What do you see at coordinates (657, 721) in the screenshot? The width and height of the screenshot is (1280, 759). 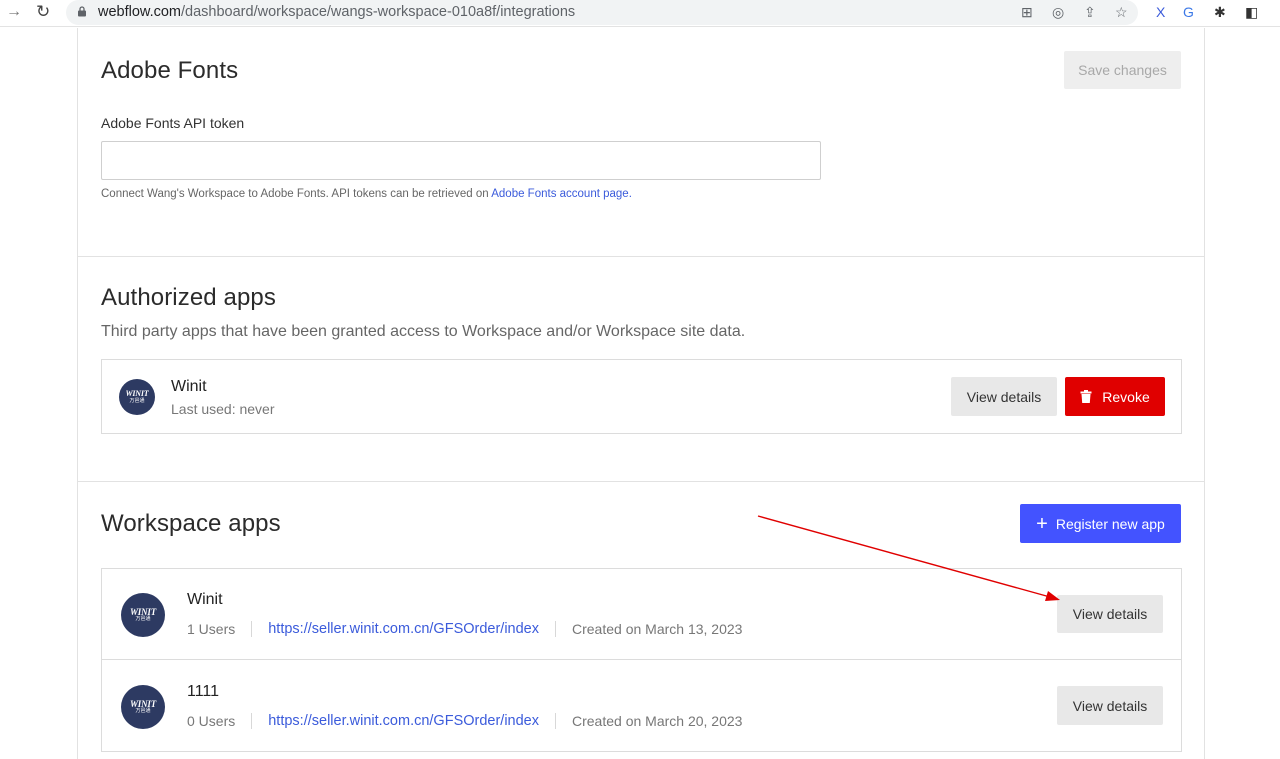 I see `created-date: Created on March 20, 2023` at bounding box center [657, 721].